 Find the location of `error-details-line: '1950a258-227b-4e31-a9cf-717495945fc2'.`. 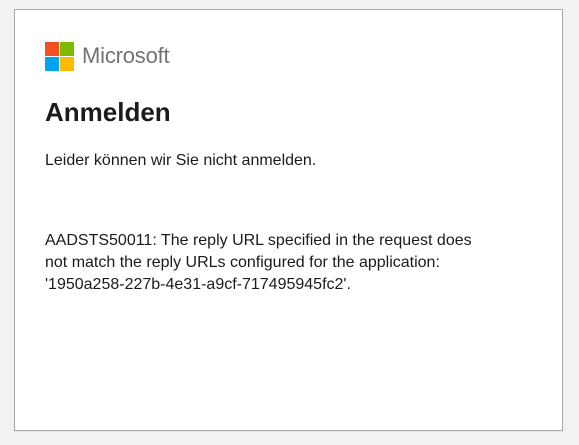

error-details-line: '1950a258-227b-4e31-a9cf-717495945fc2'. is located at coordinates (198, 284).